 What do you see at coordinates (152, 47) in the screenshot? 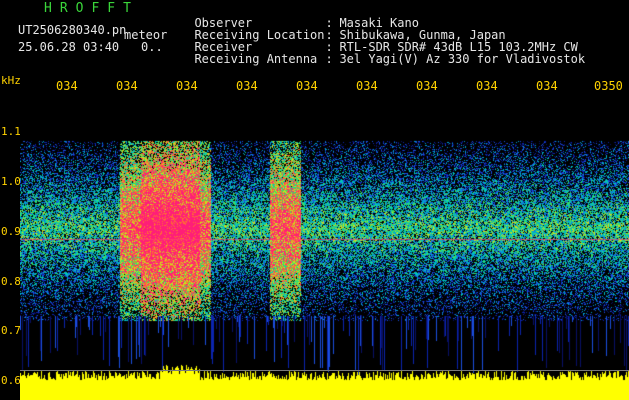
I see `counter: 0..` at bounding box center [152, 47].